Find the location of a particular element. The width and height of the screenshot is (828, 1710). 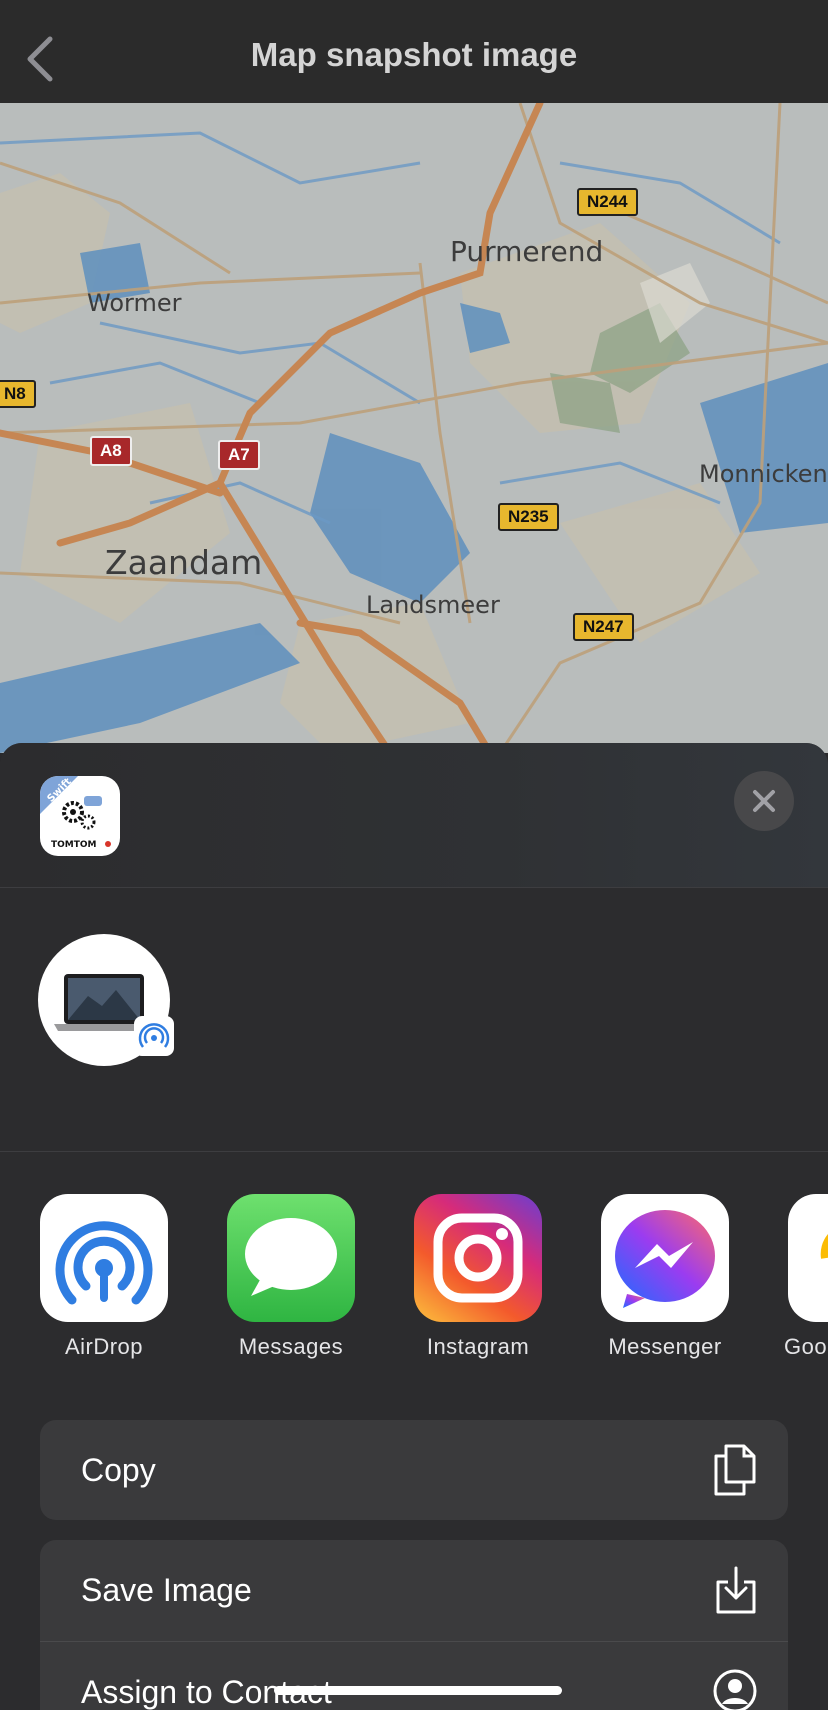

messenger-icon is located at coordinates (665, 1258).